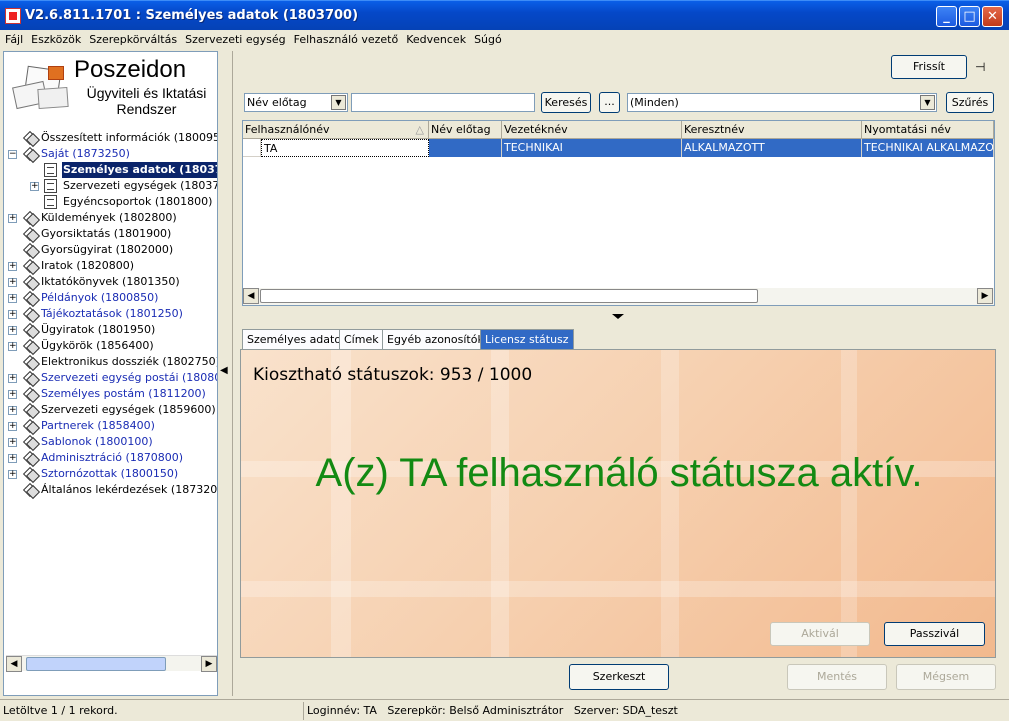 The height and width of the screenshot is (721, 1009). What do you see at coordinates (983, 67) in the screenshot?
I see `pin-icon: ⊣` at bounding box center [983, 67].